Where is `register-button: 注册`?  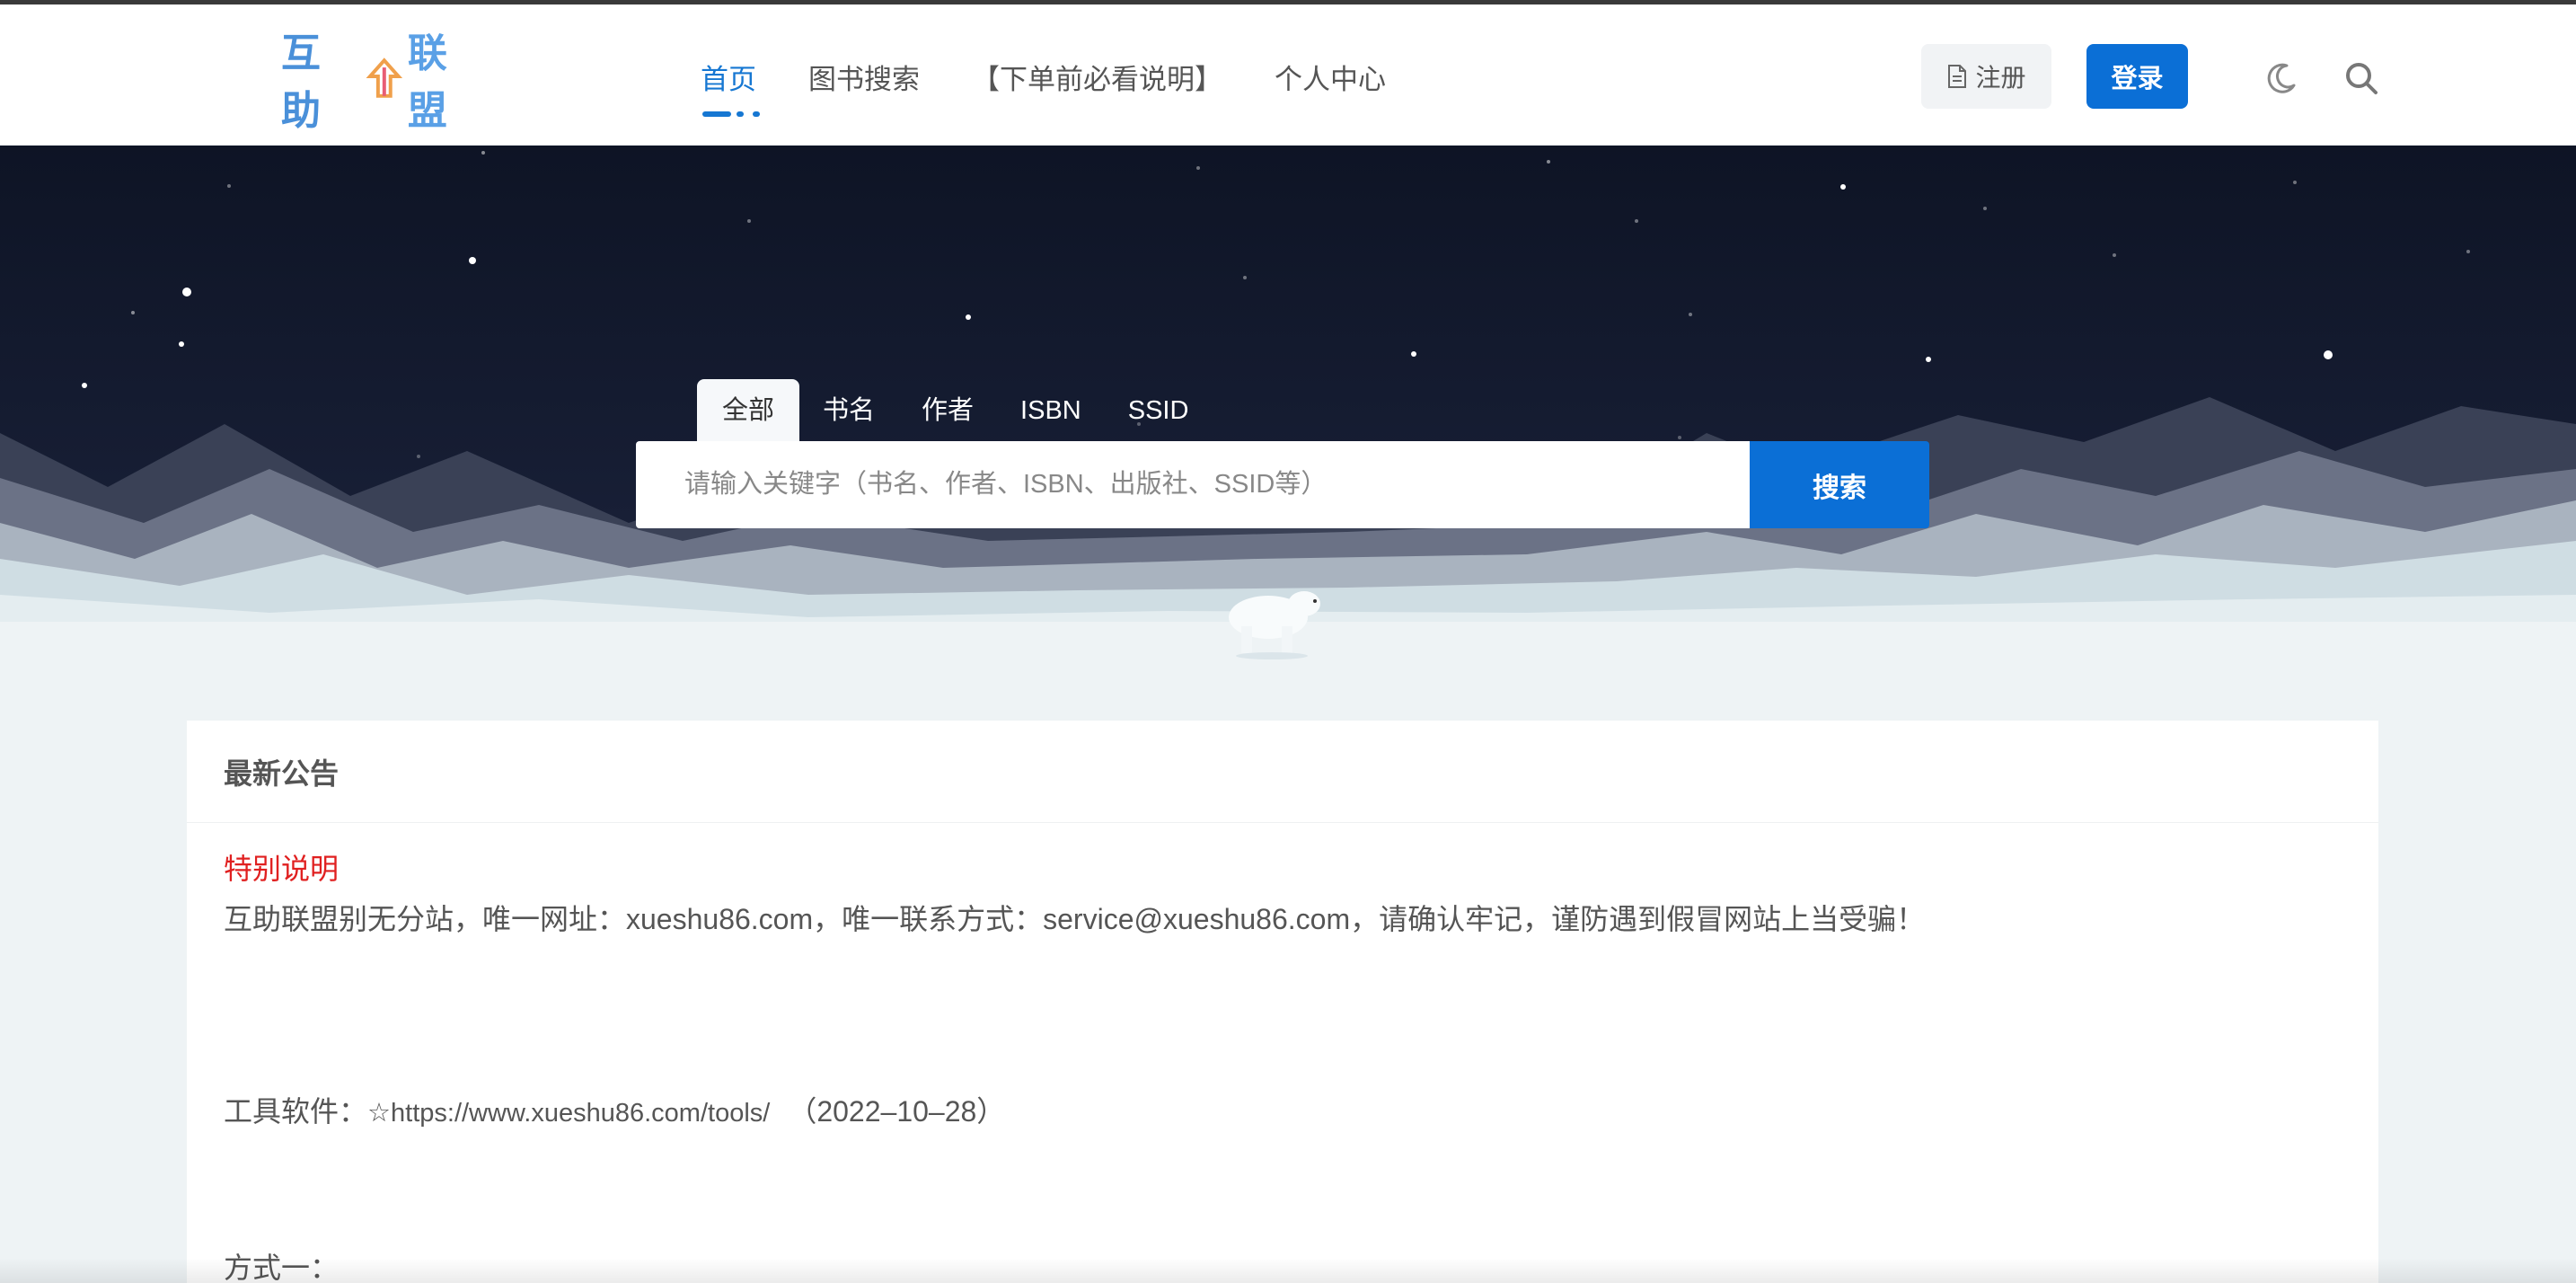 register-button: 注册 is located at coordinates (1986, 77).